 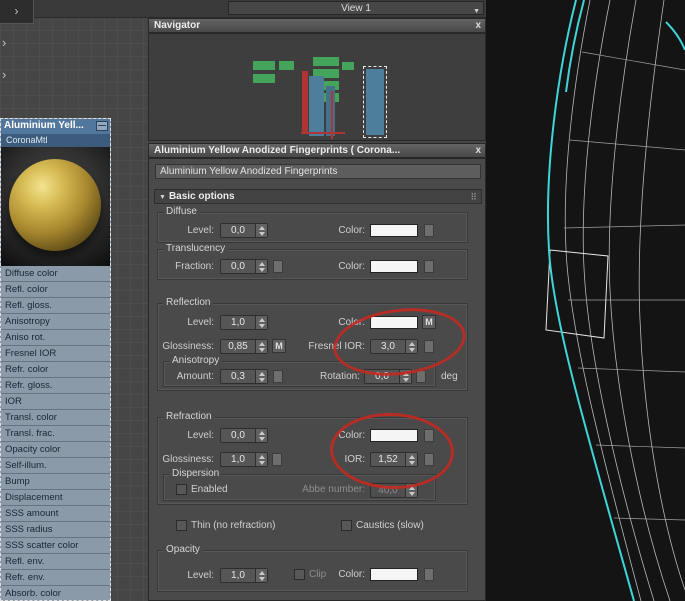 What do you see at coordinates (390, 525) in the screenshot?
I see `caustics-slow-label: Caustics (slow)` at bounding box center [390, 525].